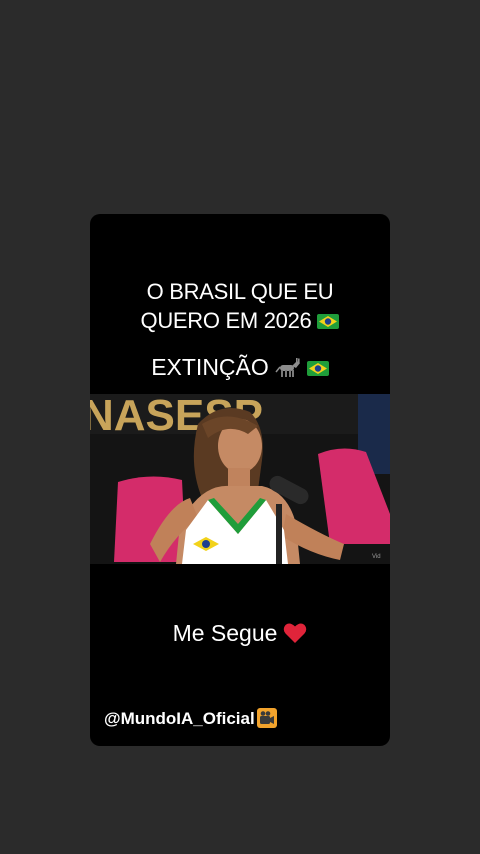  Describe the element at coordinates (376, 557) in the screenshot. I see `video-watermark: Vid` at that location.